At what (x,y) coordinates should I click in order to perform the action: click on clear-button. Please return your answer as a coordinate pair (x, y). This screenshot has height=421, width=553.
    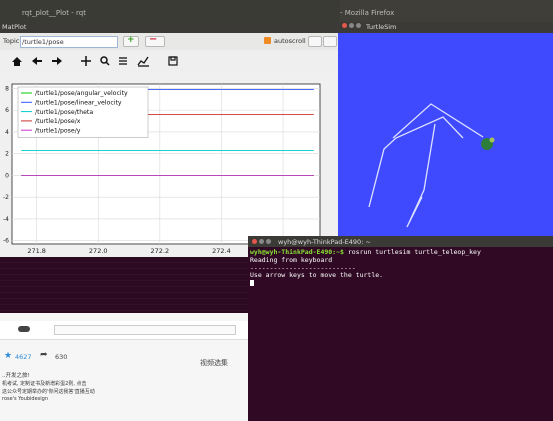
    Looking at the image, I should click on (330, 41).